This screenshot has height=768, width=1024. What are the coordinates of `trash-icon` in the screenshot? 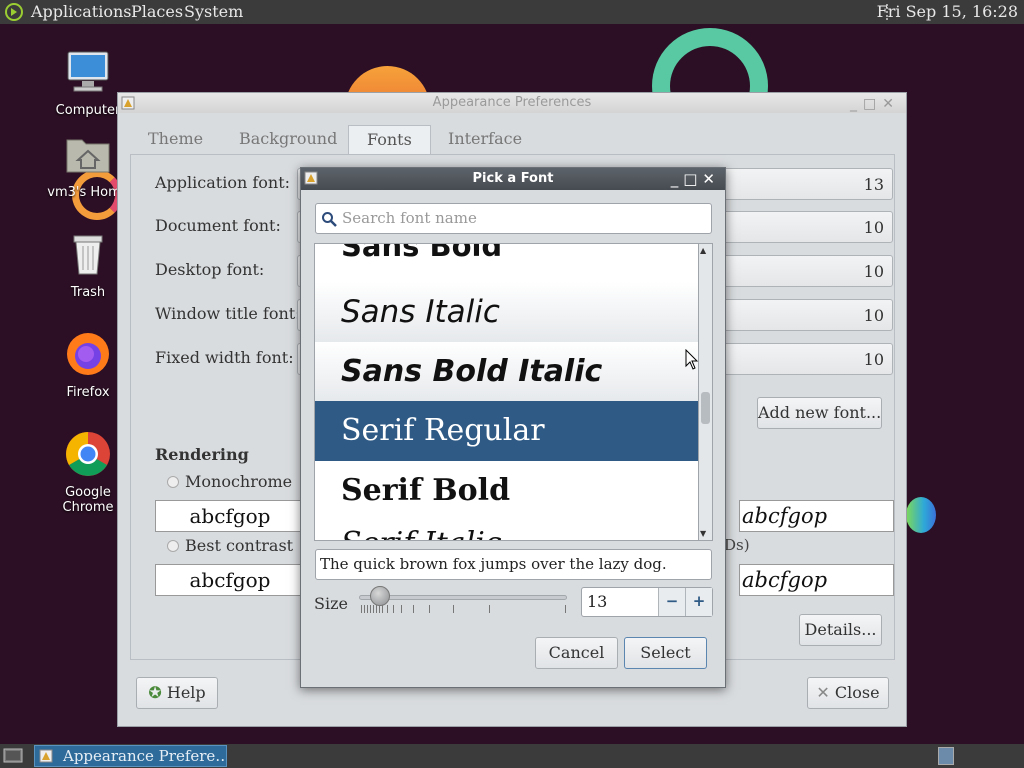 It's located at (88, 255).